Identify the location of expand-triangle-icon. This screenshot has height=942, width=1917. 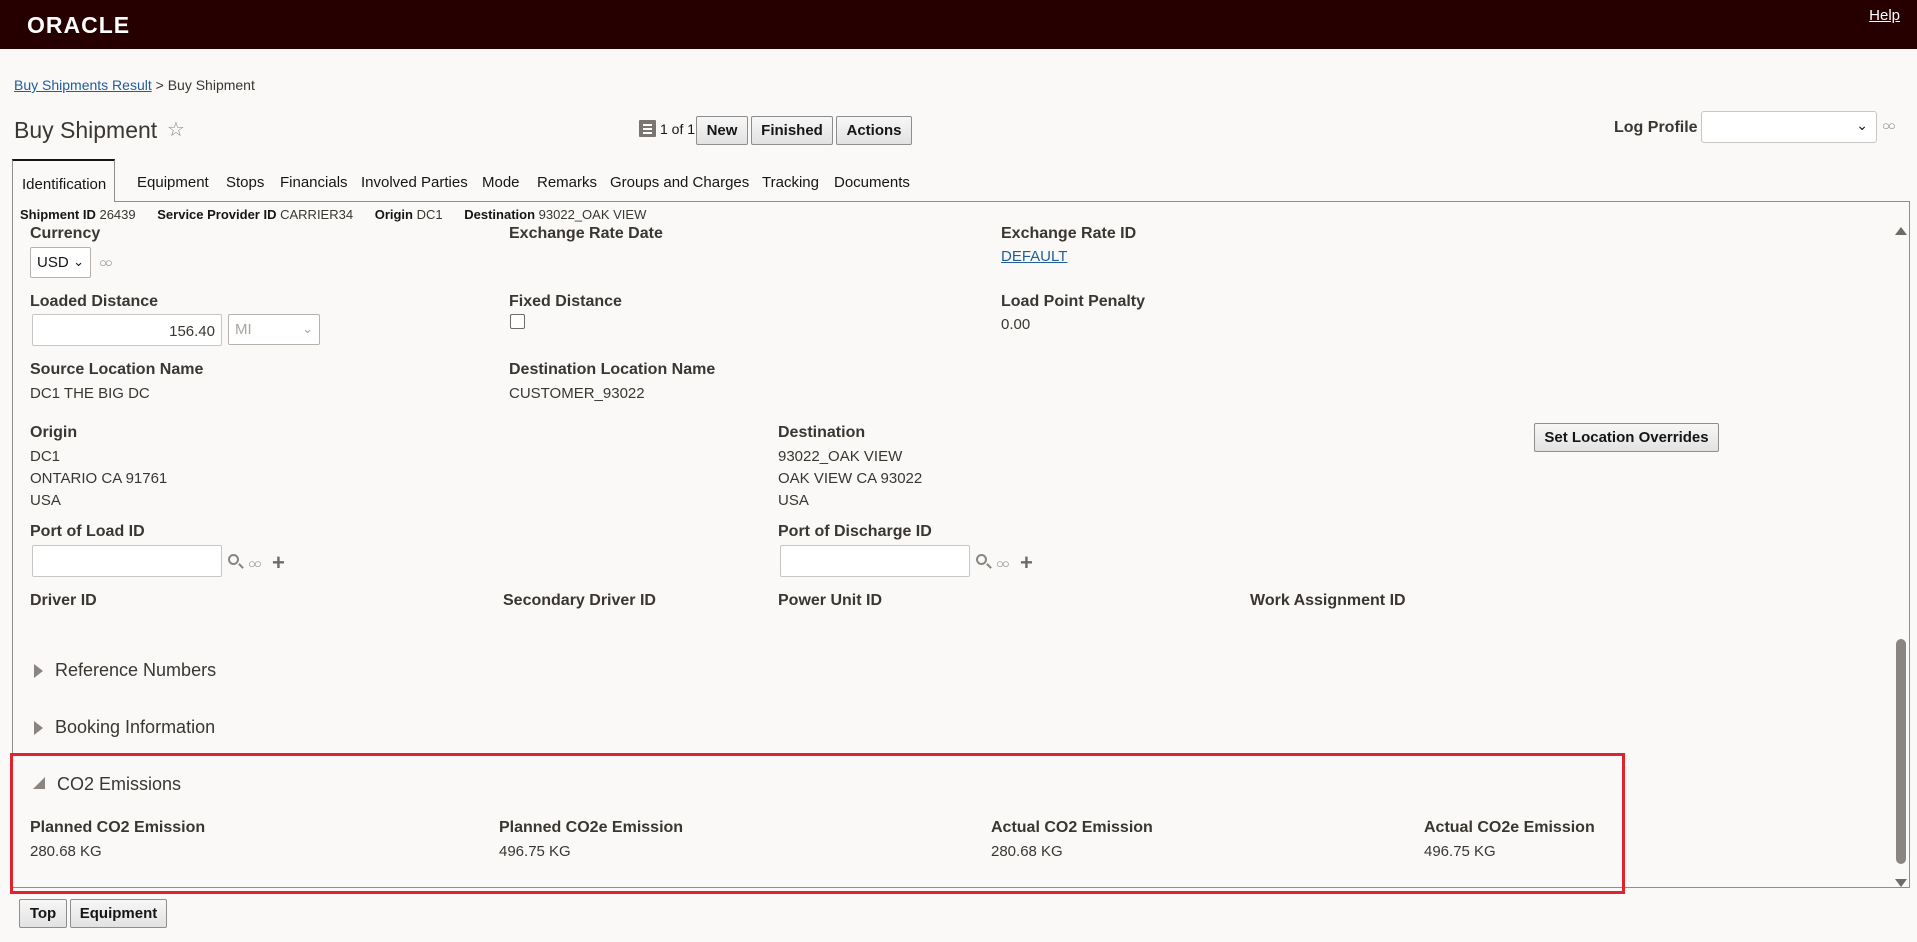
(38, 728).